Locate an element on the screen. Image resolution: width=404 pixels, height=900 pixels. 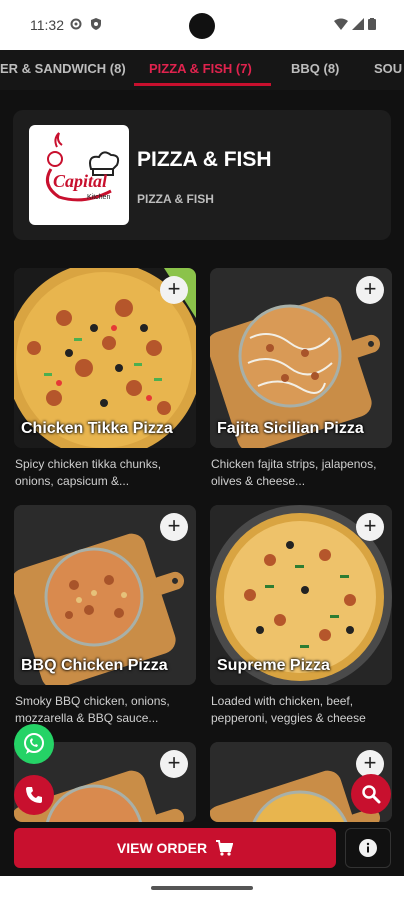
call-button is located at coordinates (34, 795).